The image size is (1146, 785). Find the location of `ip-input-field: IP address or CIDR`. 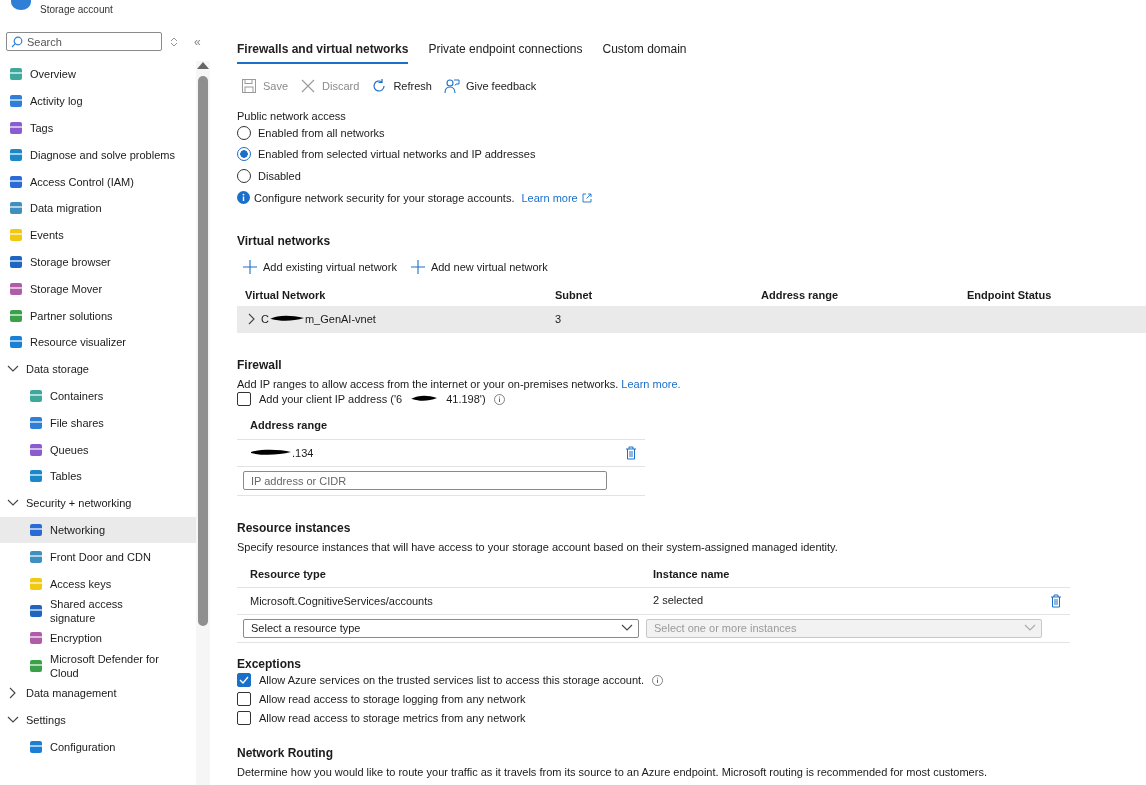

ip-input-field: IP address or CIDR is located at coordinates (425, 480).